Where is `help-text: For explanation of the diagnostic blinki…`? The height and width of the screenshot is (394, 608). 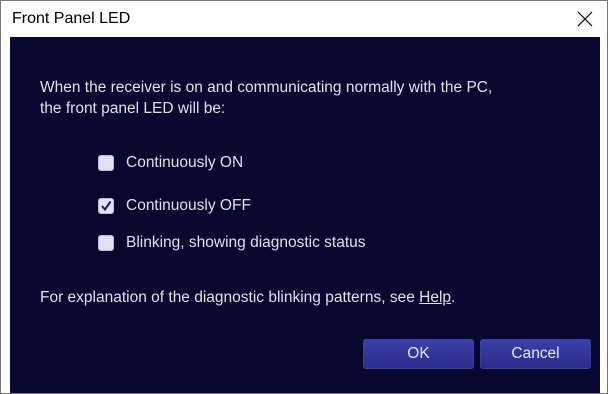 help-text: For explanation of the diagnostic blinki… is located at coordinates (247, 298).